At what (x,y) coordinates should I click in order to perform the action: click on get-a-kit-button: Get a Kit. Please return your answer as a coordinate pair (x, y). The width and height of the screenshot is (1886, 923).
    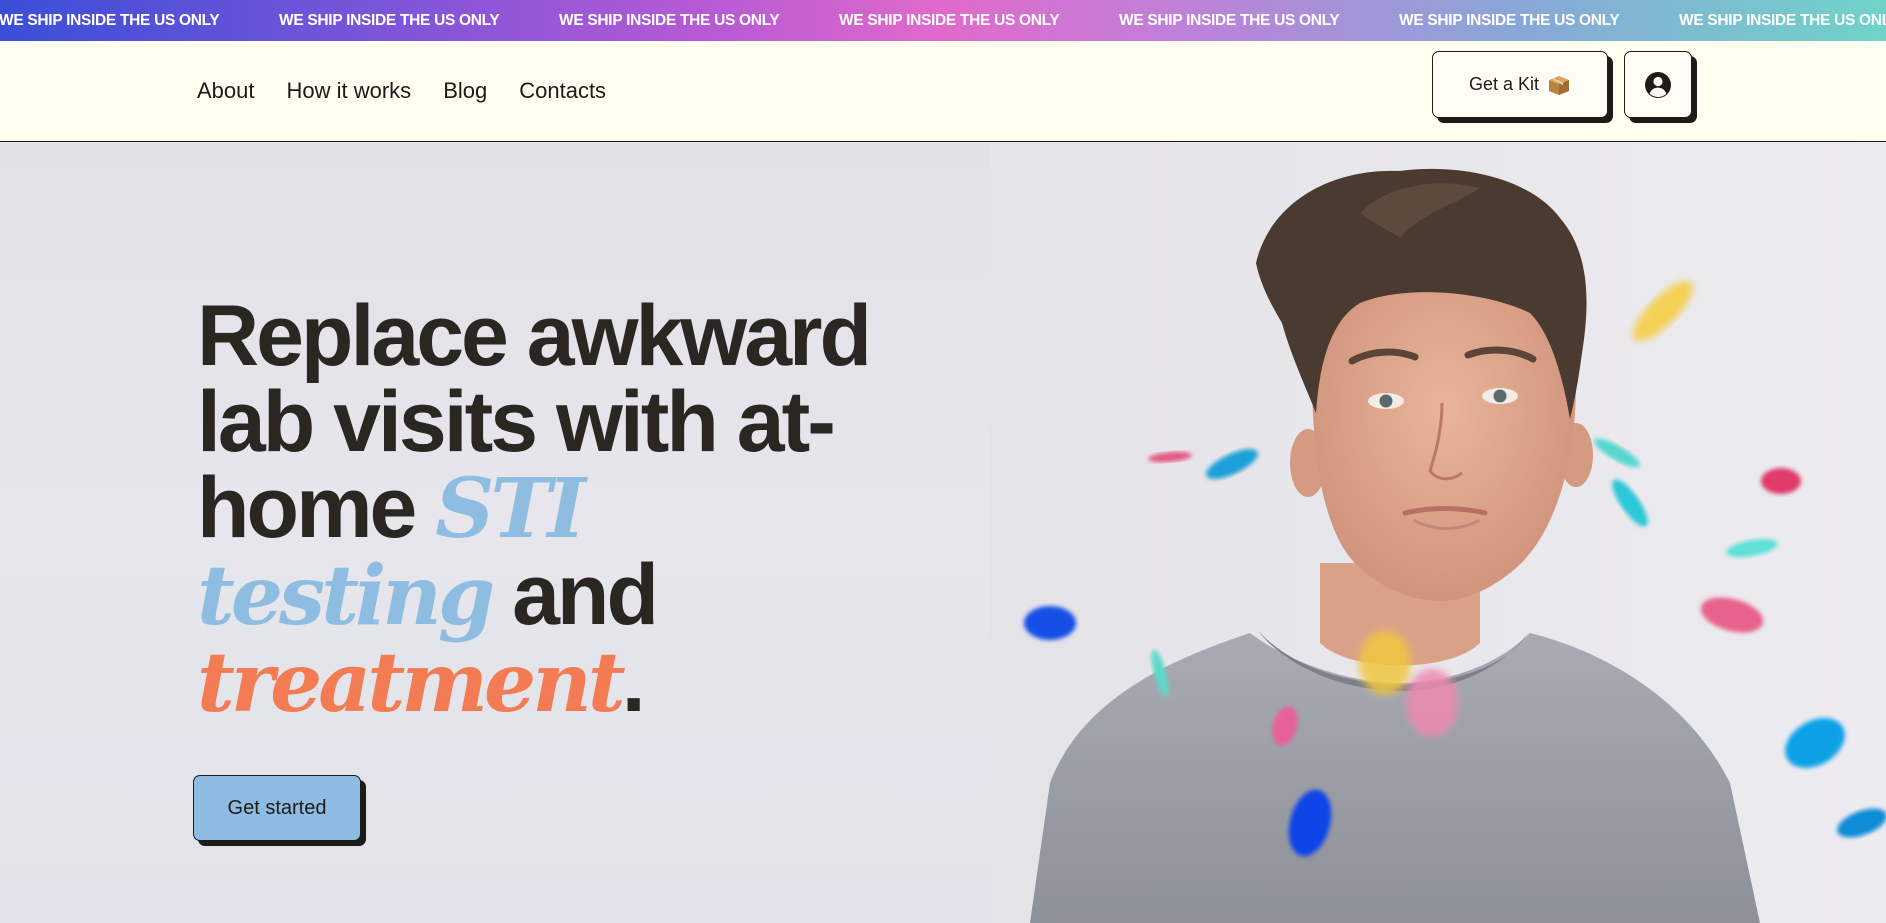
    Looking at the image, I should click on (1520, 84).